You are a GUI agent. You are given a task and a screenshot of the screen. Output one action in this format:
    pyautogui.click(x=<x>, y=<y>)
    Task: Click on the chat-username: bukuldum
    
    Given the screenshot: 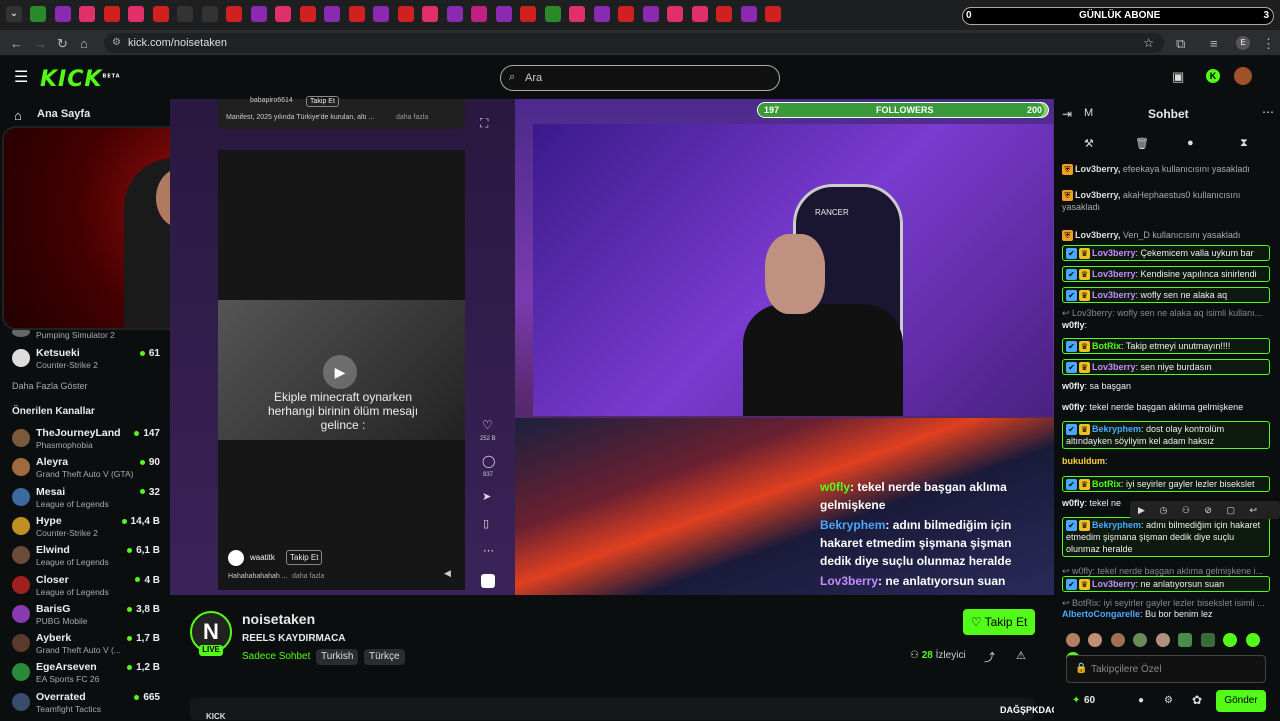 What is the action you would take?
    pyautogui.click(x=1083, y=461)
    